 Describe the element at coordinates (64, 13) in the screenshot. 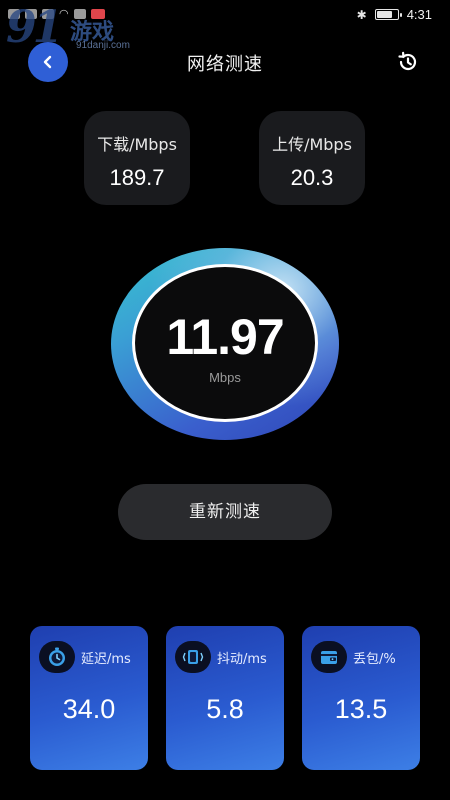

I see `wifi-icon: ◠` at that location.